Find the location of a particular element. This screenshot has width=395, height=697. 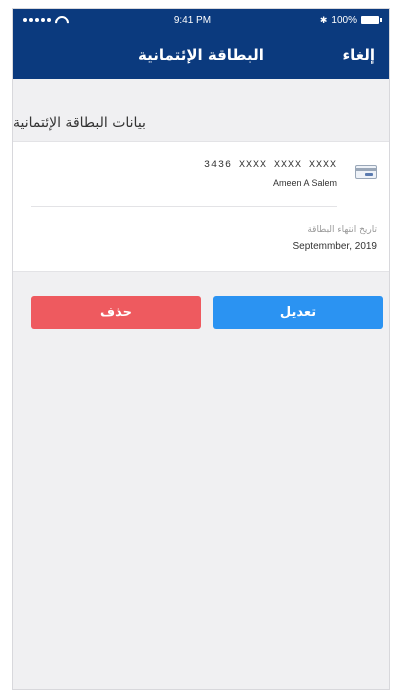

edit-button: تعديل is located at coordinates (298, 312).